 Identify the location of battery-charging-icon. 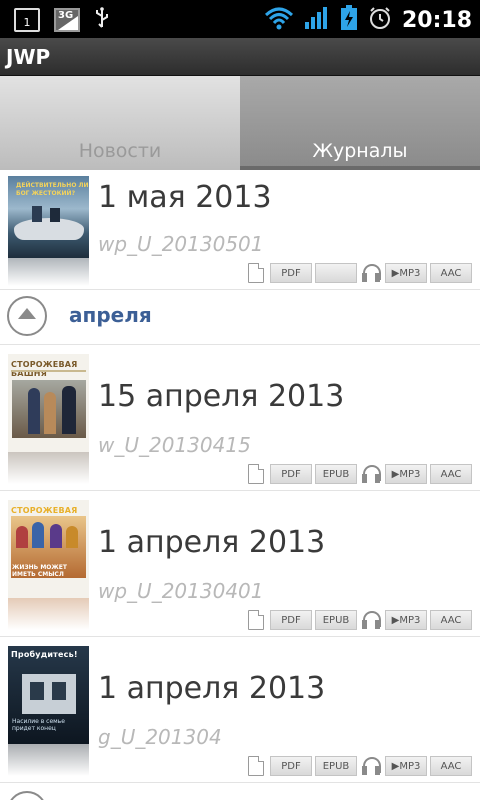
(349, 20).